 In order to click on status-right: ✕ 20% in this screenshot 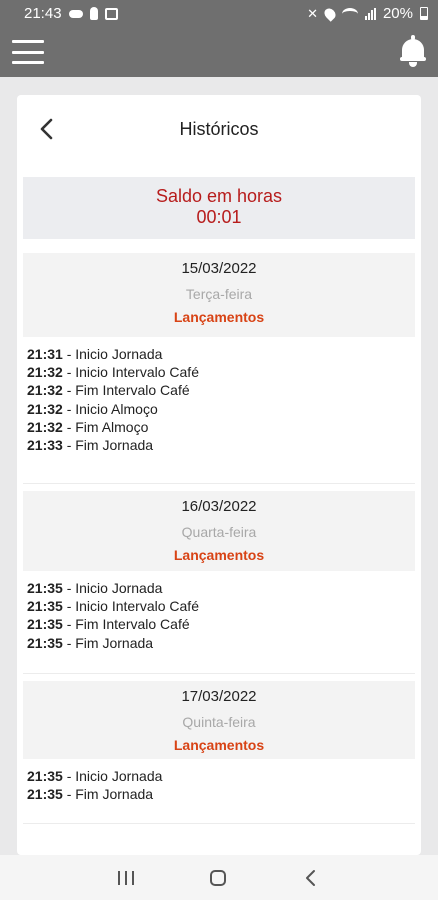, I will do `click(367, 13)`.